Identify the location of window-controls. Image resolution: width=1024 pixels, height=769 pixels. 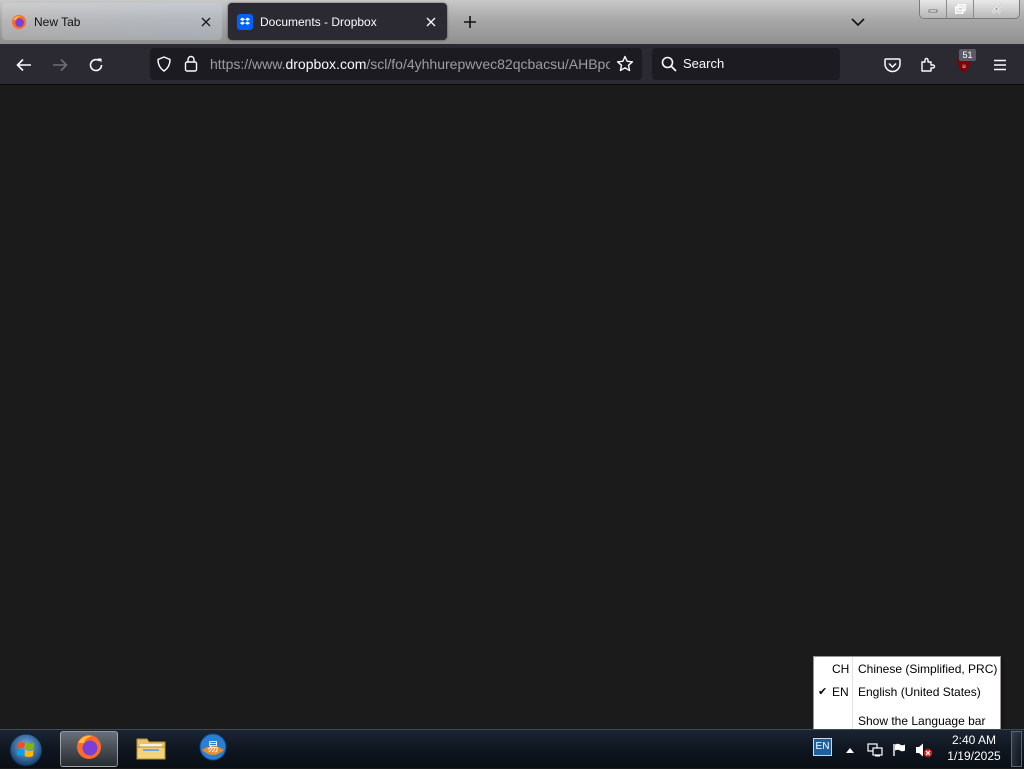
(969, 9).